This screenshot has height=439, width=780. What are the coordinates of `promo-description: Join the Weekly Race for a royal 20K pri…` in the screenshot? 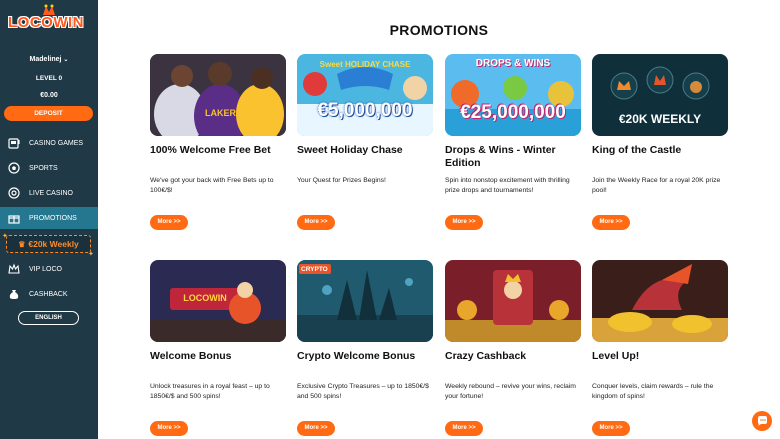 It's located at (656, 185).